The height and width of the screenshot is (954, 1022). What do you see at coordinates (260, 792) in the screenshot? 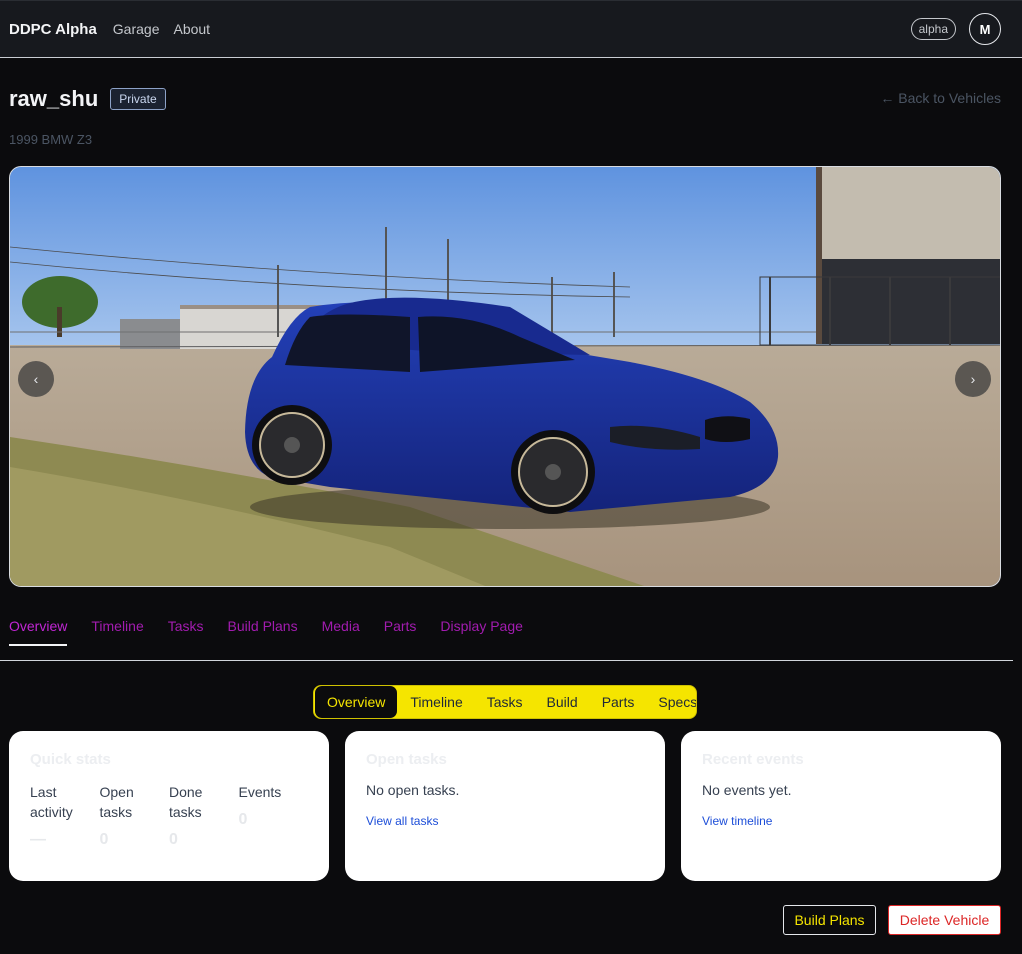
I see `stat-label: Events` at bounding box center [260, 792].